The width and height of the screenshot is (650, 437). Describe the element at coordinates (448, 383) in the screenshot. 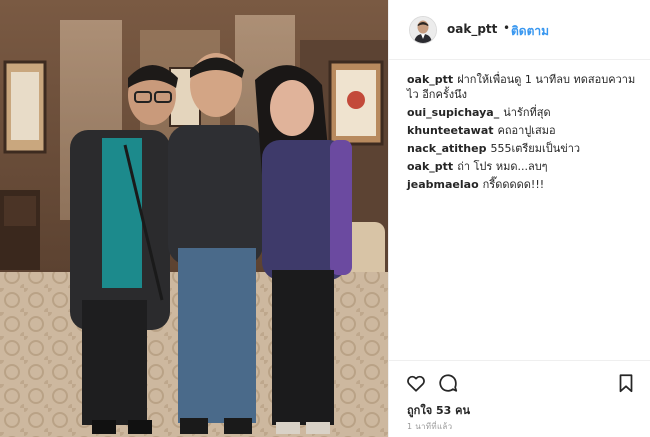

I see `speech-bubble-icon` at that location.